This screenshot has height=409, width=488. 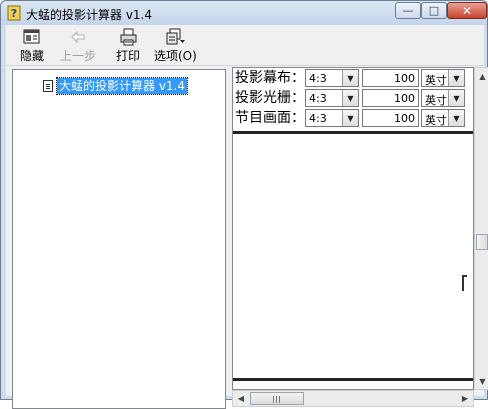 What do you see at coordinates (481, 381) in the screenshot?
I see `scroll-down-icon: ▼` at bounding box center [481, 381].